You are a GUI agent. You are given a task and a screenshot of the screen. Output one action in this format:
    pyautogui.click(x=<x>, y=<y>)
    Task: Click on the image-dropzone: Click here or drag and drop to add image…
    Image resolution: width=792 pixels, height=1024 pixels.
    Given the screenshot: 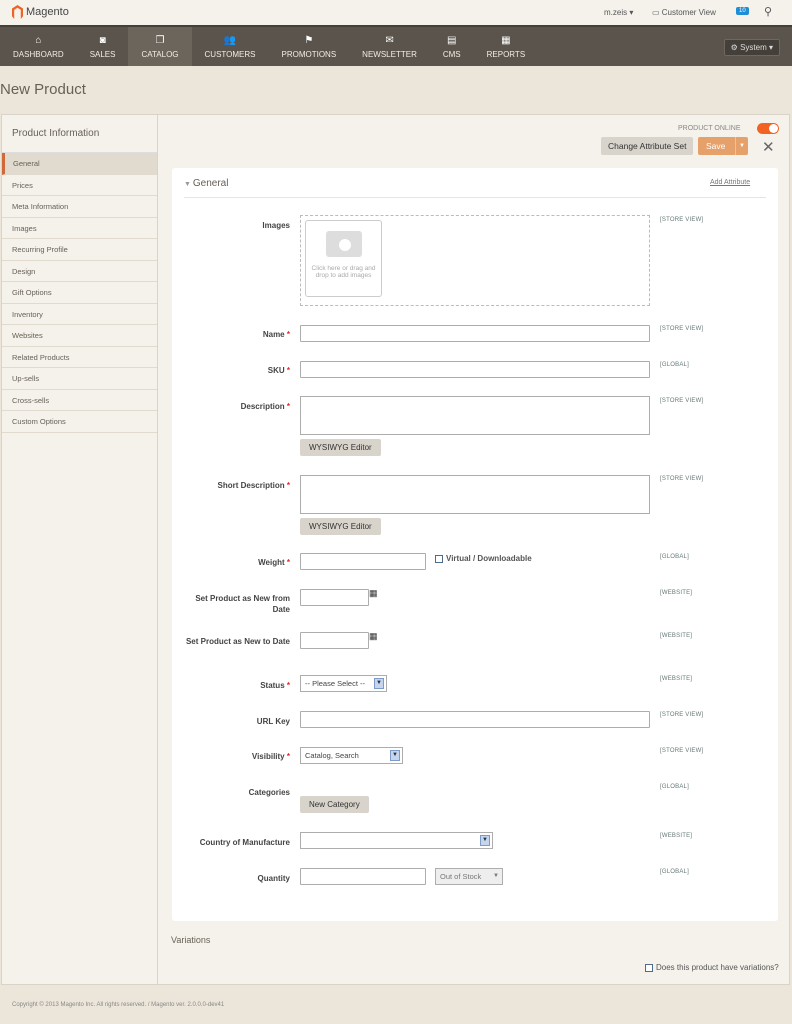 What is the action you would take?
    pyautogui.click(x=475, y=260)
    